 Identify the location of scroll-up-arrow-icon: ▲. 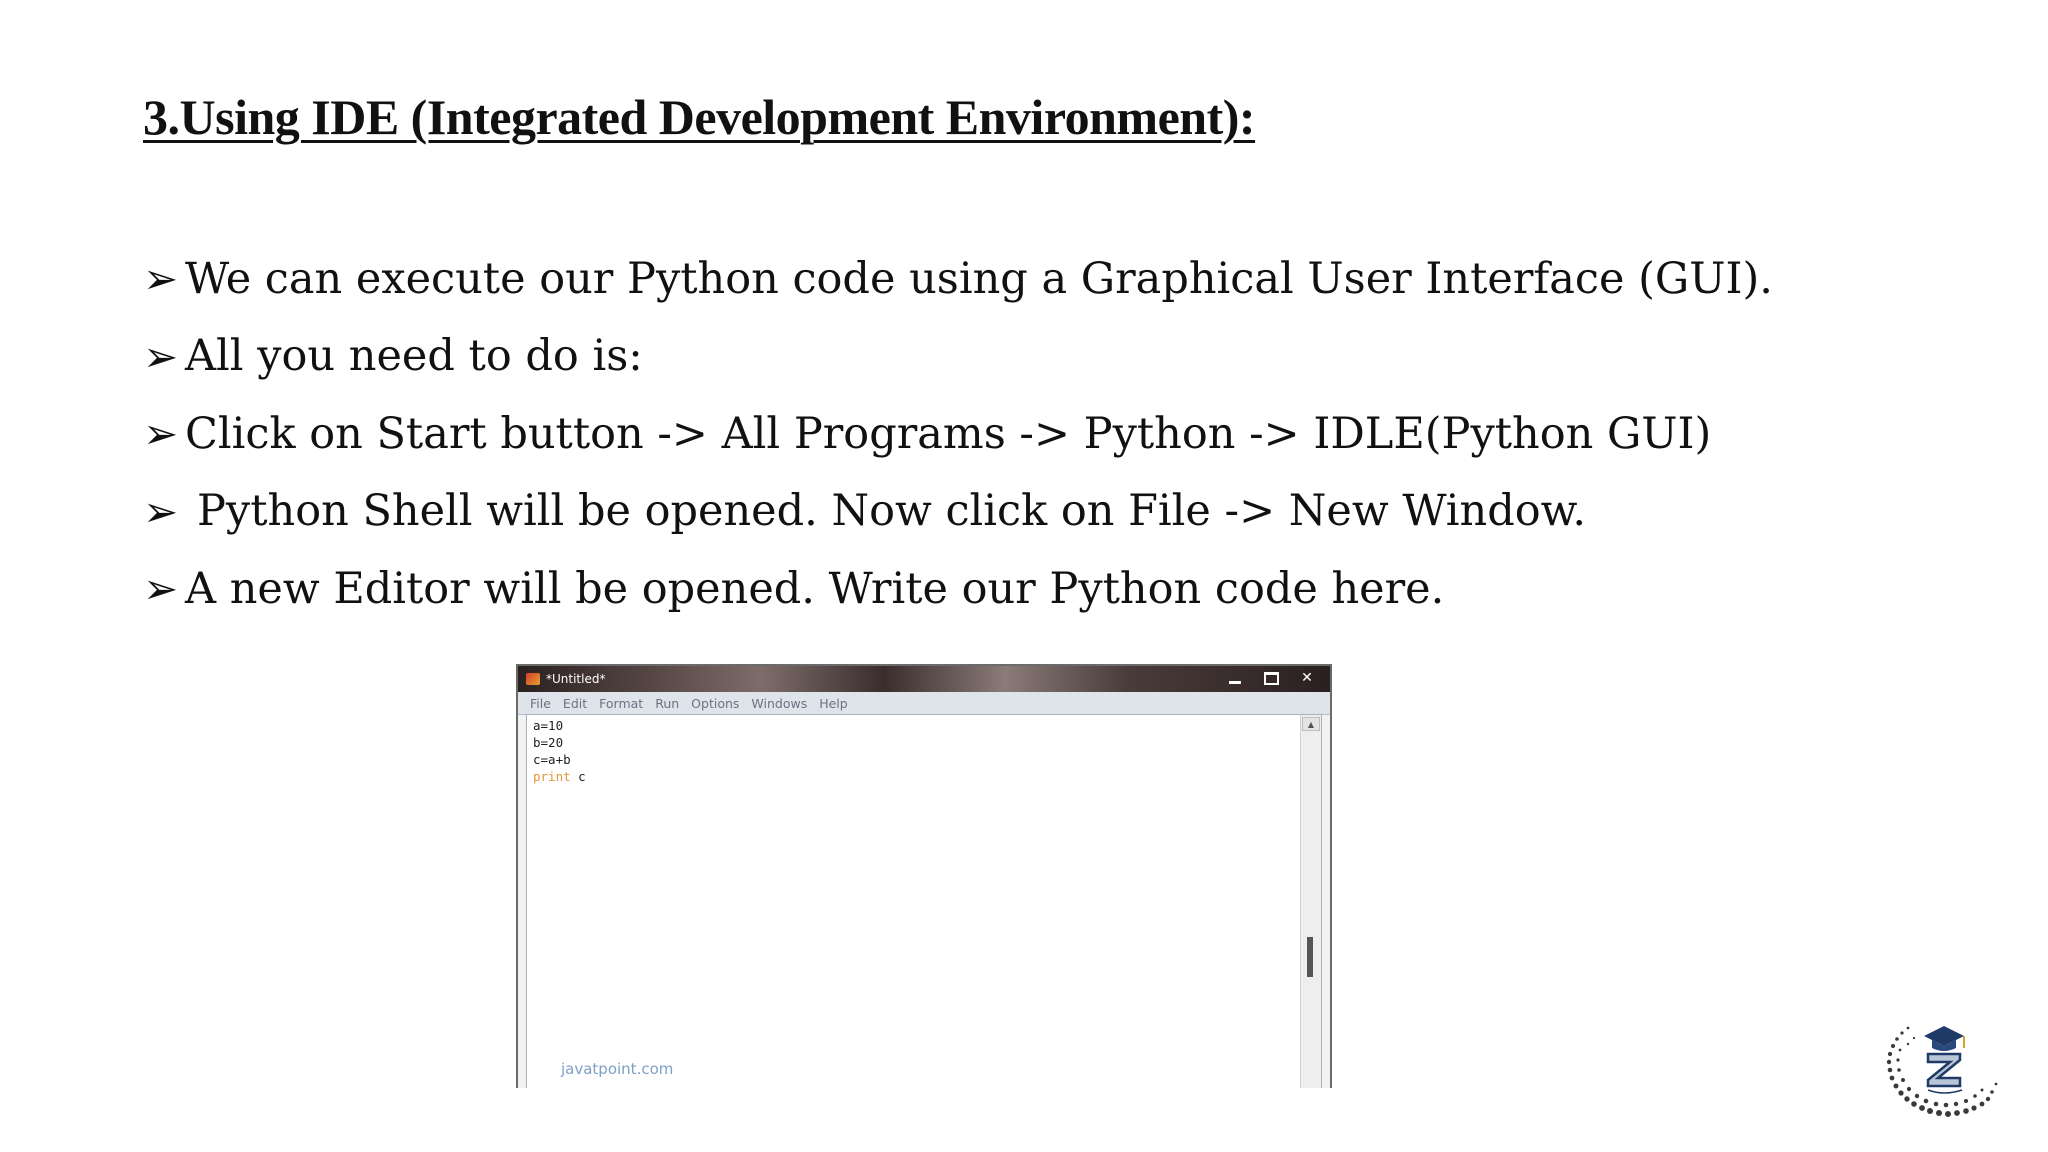
(1311, 724).